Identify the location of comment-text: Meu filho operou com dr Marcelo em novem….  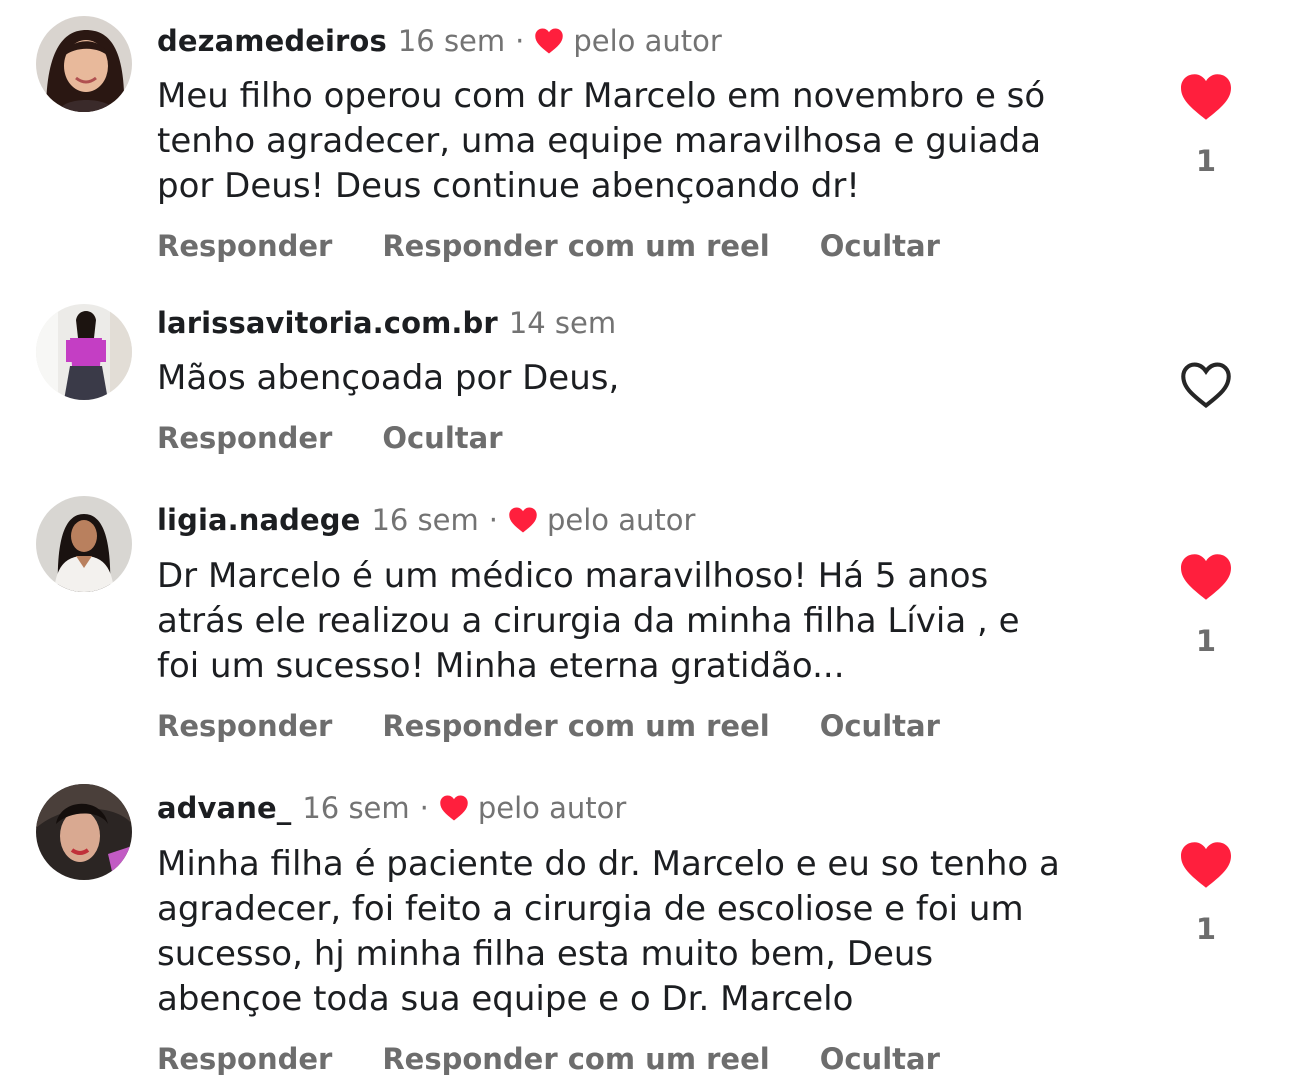
(601, 141).